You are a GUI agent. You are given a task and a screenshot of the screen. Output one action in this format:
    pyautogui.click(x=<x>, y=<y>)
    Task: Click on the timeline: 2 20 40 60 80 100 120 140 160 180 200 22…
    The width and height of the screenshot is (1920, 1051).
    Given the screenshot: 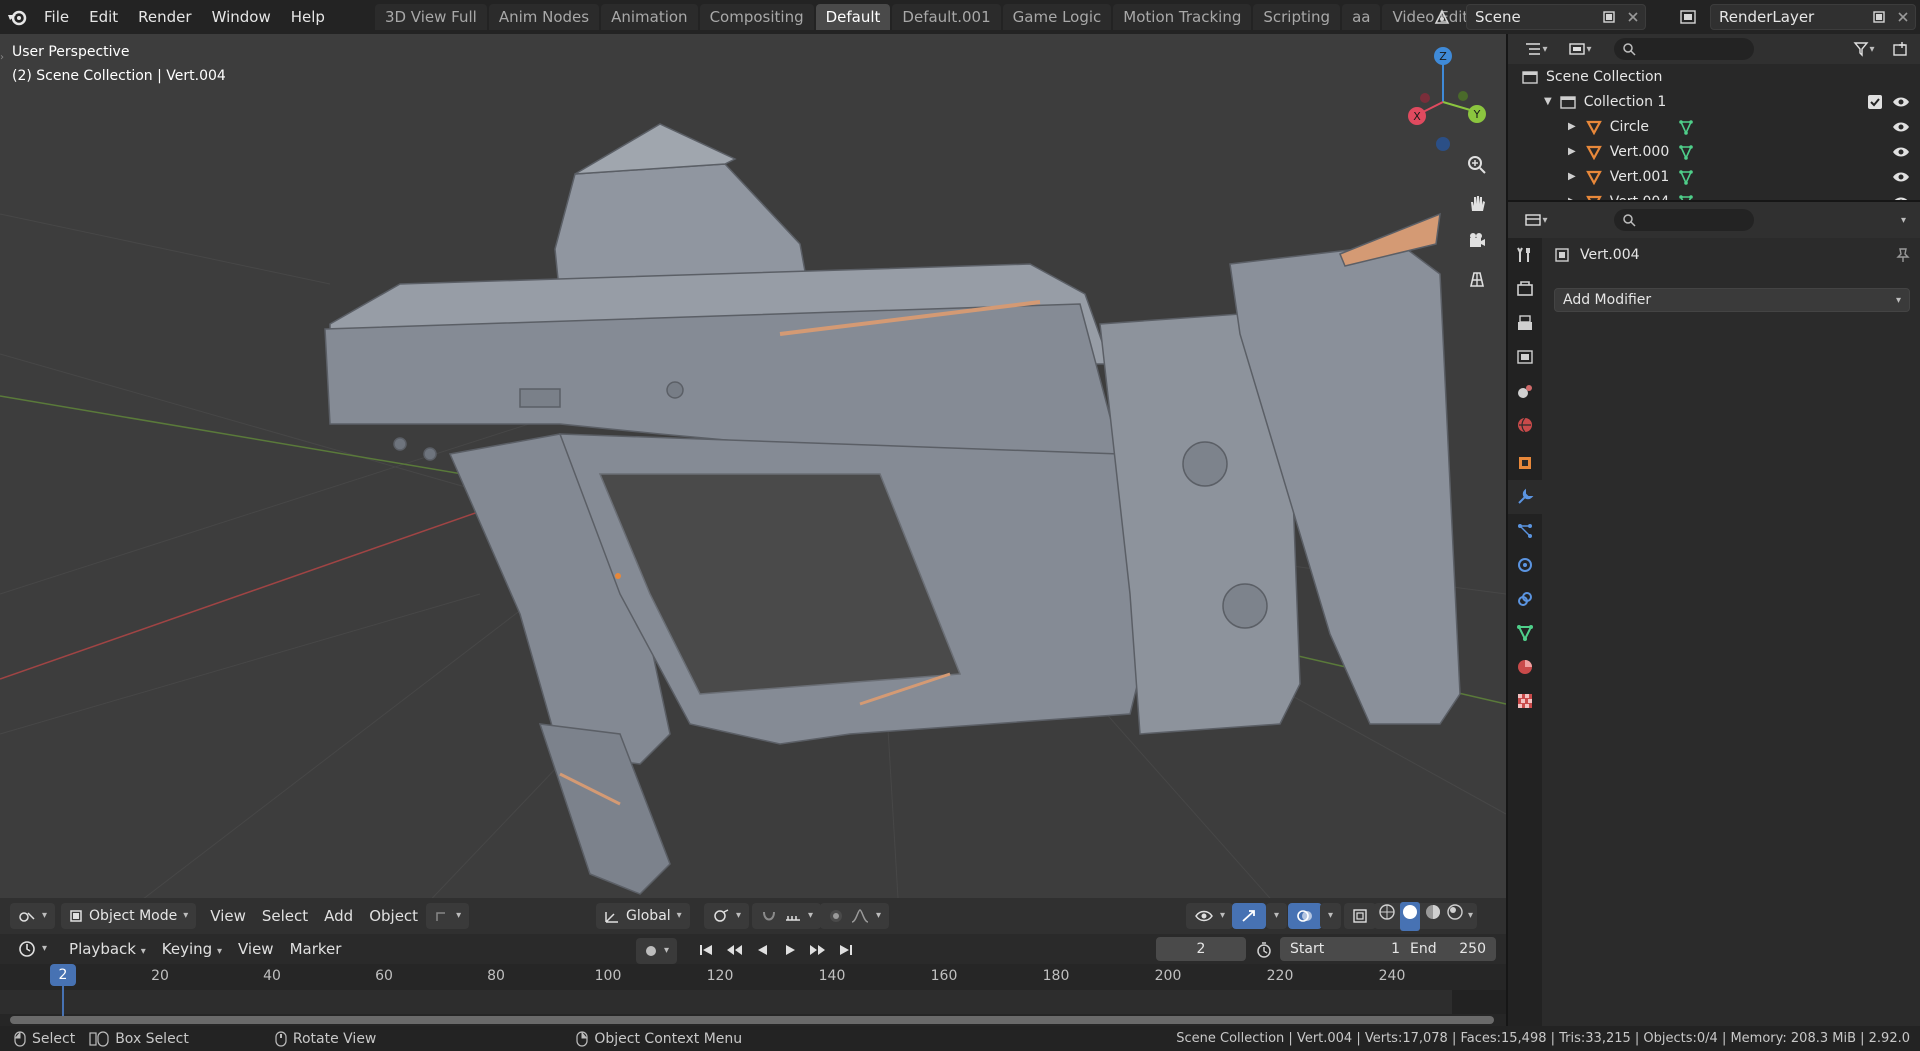 What is the action you would take?
    pyautogui.click(x=753, y=995)
    